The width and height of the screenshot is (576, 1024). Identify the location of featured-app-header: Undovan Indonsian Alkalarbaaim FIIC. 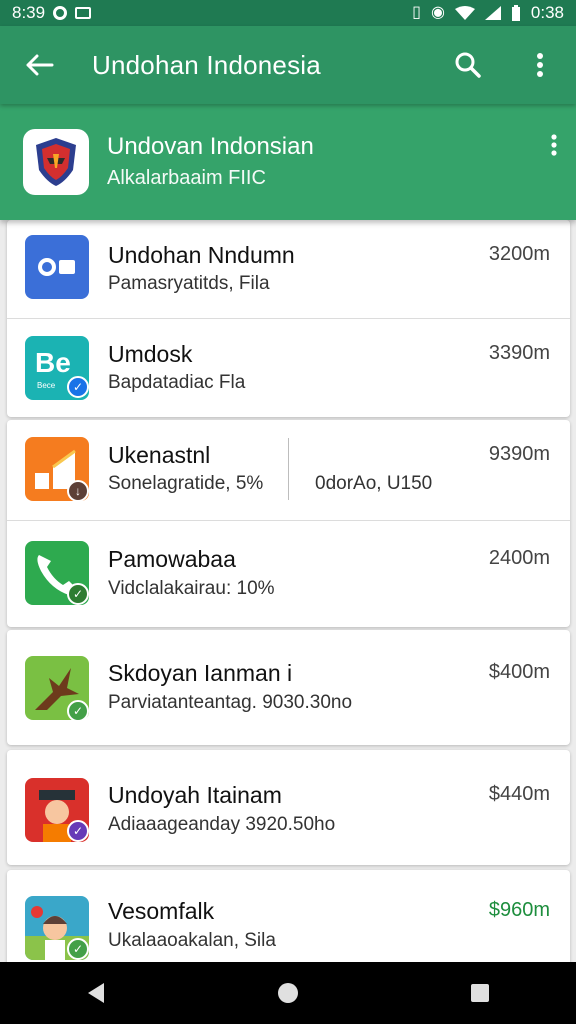
(288, 162).